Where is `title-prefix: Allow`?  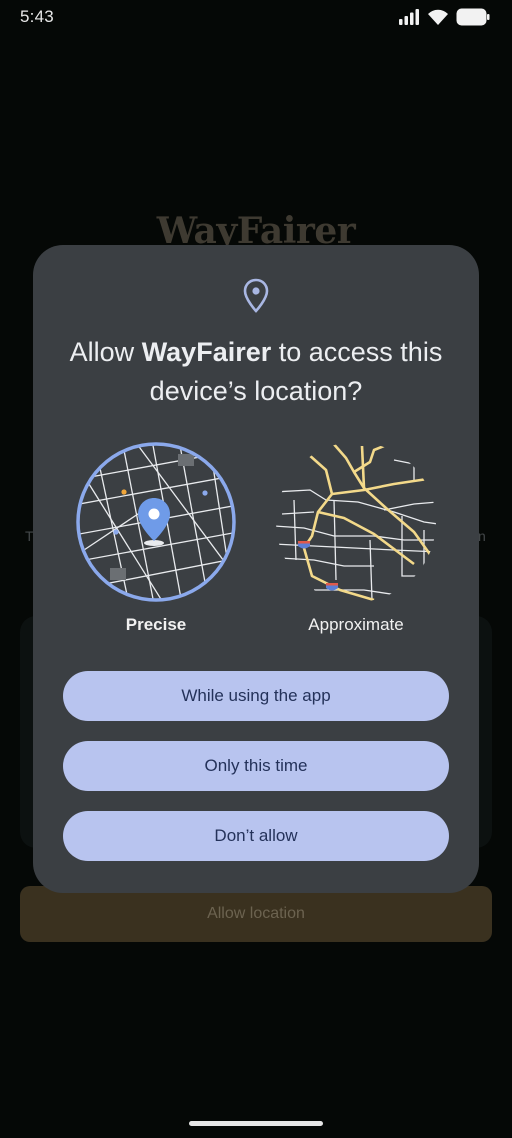
title-prefix: Allow is located at coordinates (105, 352).